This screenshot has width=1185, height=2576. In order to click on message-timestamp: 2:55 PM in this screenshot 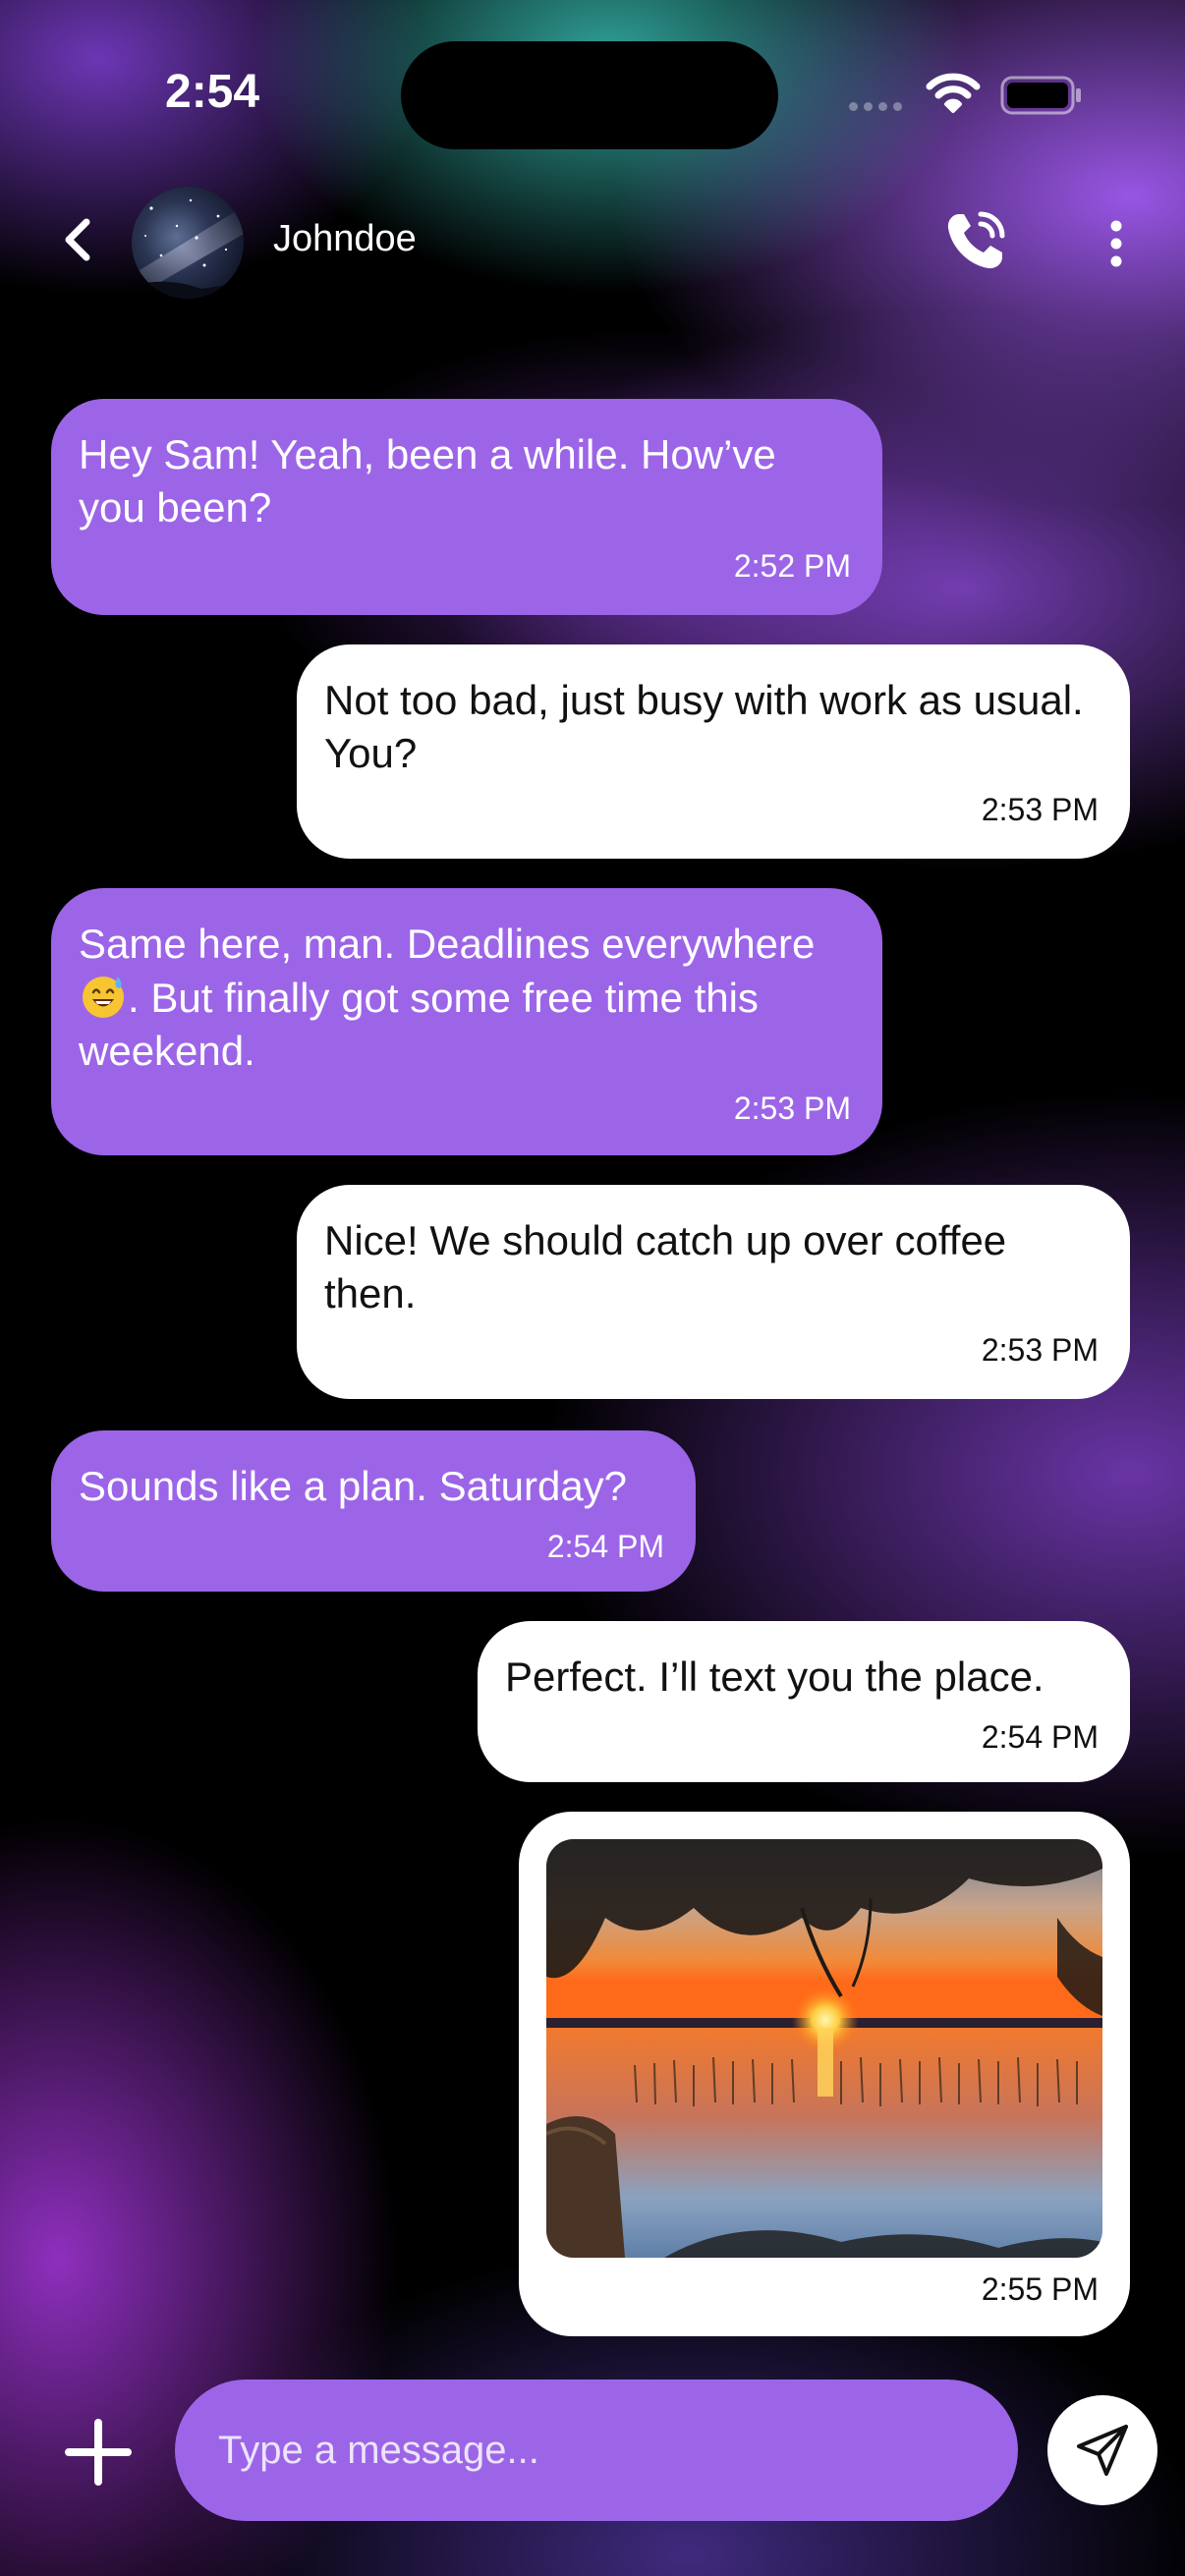, I will do `click(1040, 2289)`.